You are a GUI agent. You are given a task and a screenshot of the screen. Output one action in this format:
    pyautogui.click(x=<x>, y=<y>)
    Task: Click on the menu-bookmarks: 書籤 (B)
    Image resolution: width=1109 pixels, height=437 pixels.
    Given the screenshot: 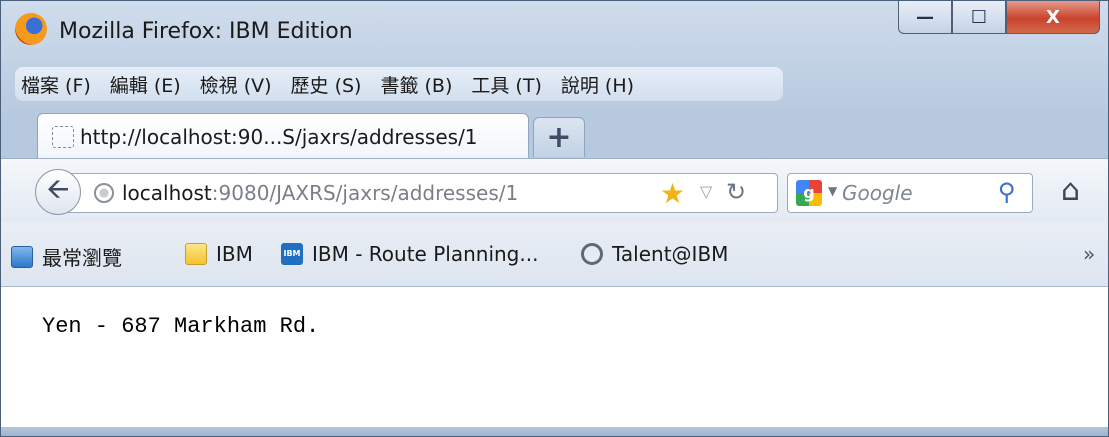 What is the action you would take?
    pyautogui.click(x=416, y=84)
    